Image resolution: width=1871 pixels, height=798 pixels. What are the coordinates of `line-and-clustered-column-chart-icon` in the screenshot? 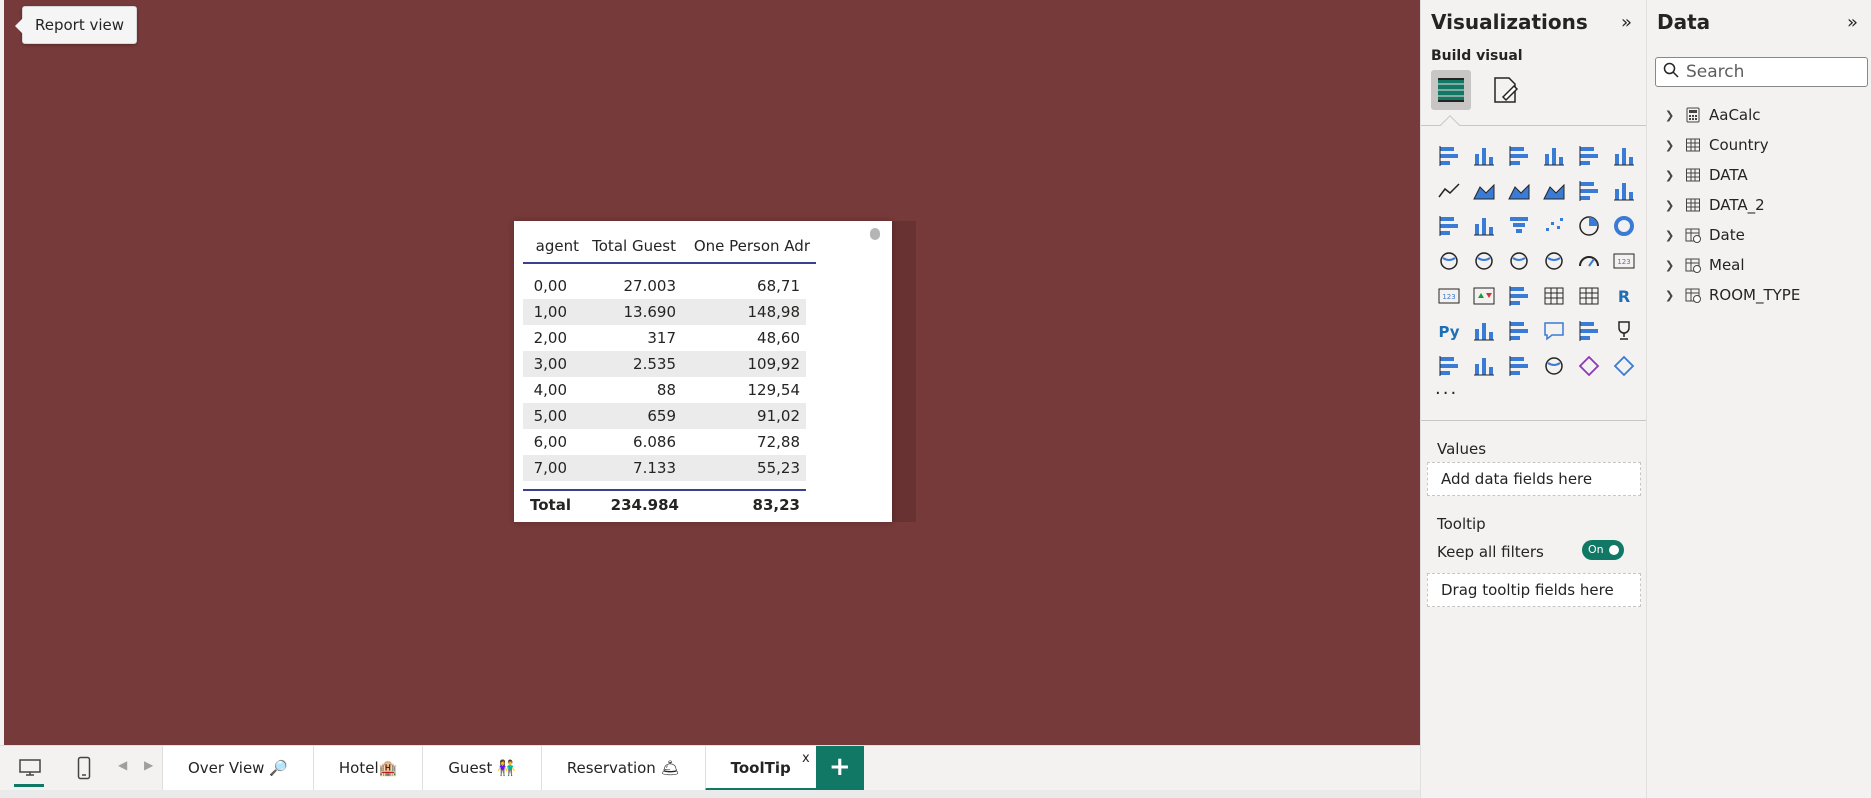 It's located at (1623, 190).